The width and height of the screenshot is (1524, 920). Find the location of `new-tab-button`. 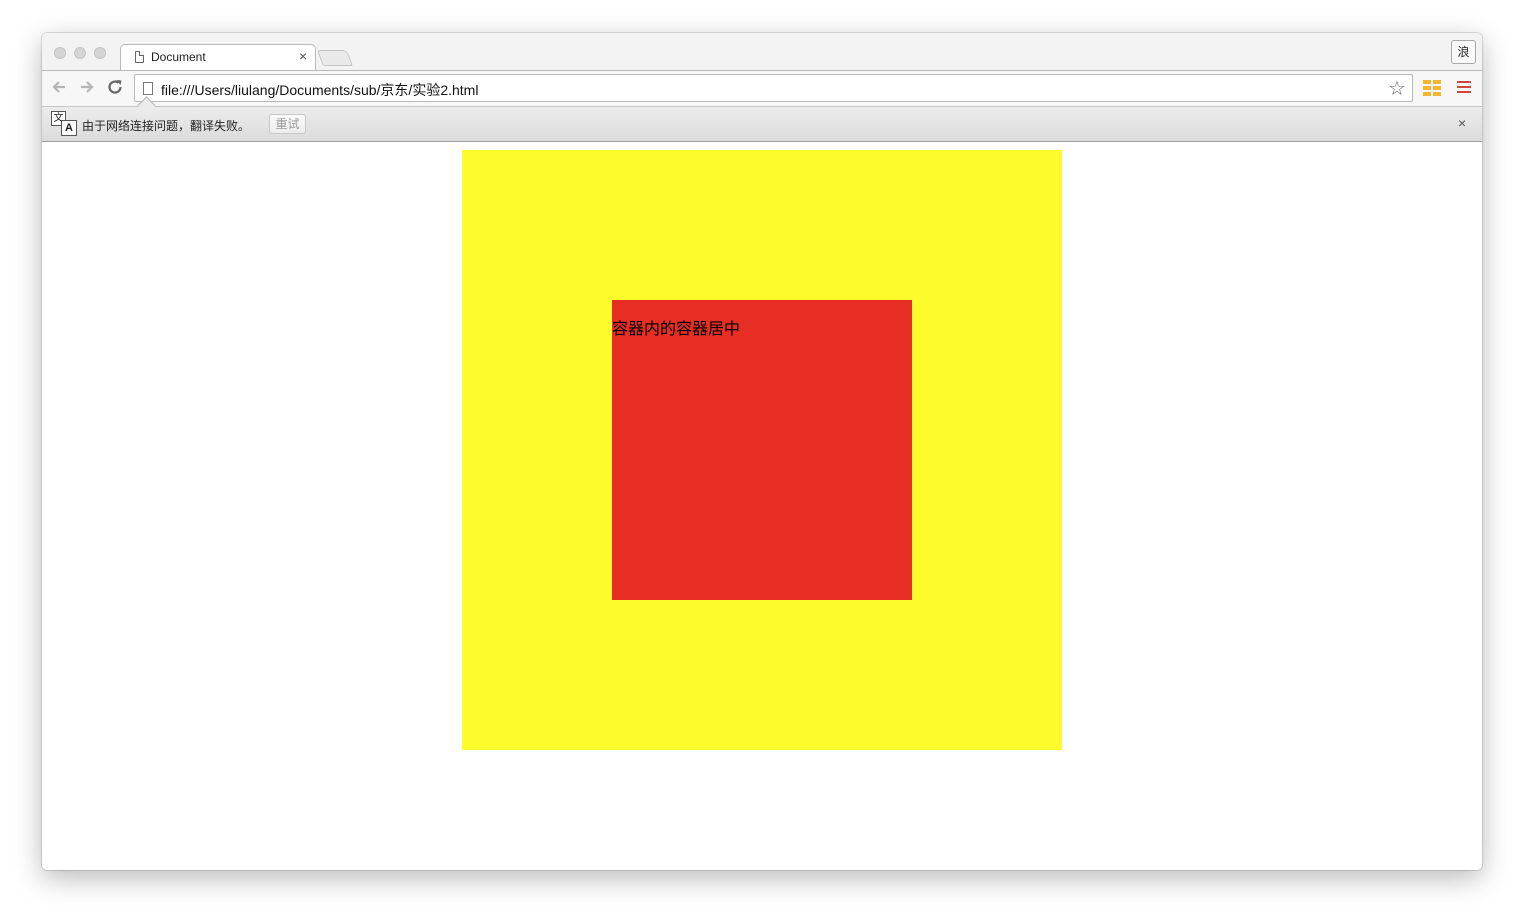

new-tab-button is located at coordinates (335, 58).